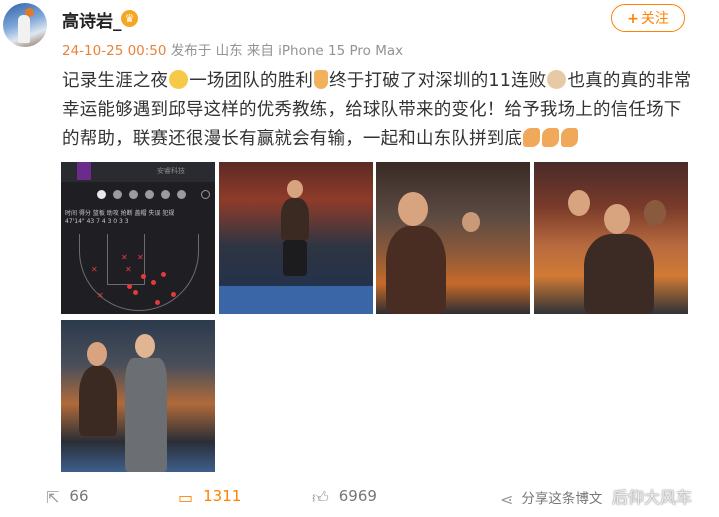 The height and width of the screenshot is (517, 719). I want to click on post-device: 来自 iPhone 15 Pro Max, so click(325, 51).